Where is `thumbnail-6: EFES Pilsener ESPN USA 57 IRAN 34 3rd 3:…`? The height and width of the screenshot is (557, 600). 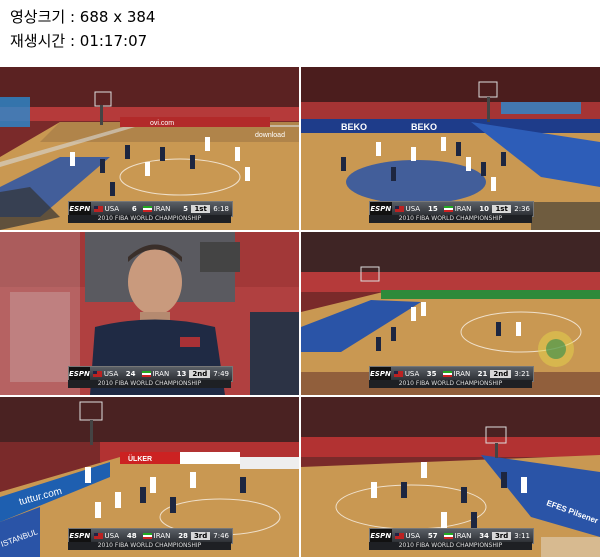
thumbnail-6: EFES Pilsener ESPN USA 57 IRAN 34 3rd 3:… is located at coordinates (450, 477).